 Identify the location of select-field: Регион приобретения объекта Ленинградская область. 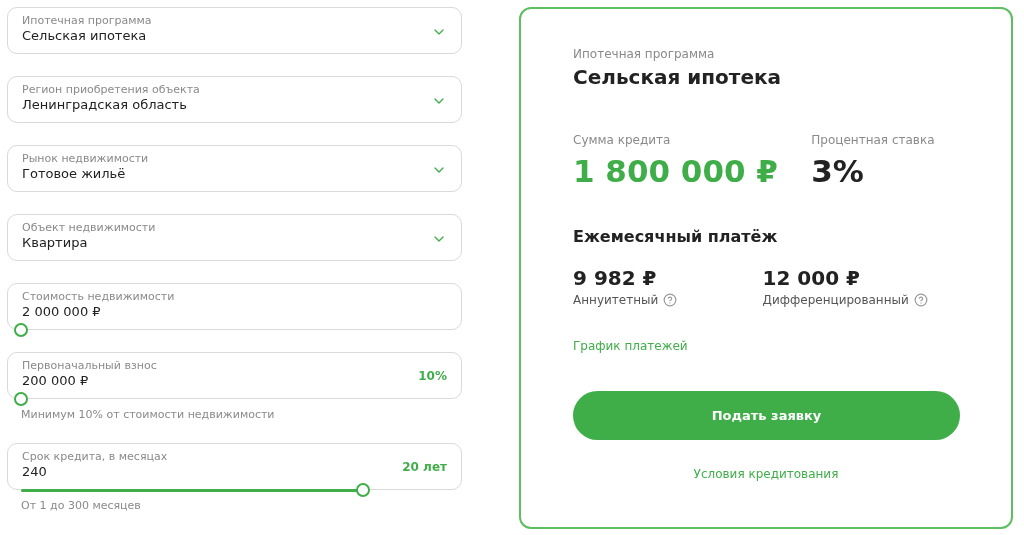
(234, 99).